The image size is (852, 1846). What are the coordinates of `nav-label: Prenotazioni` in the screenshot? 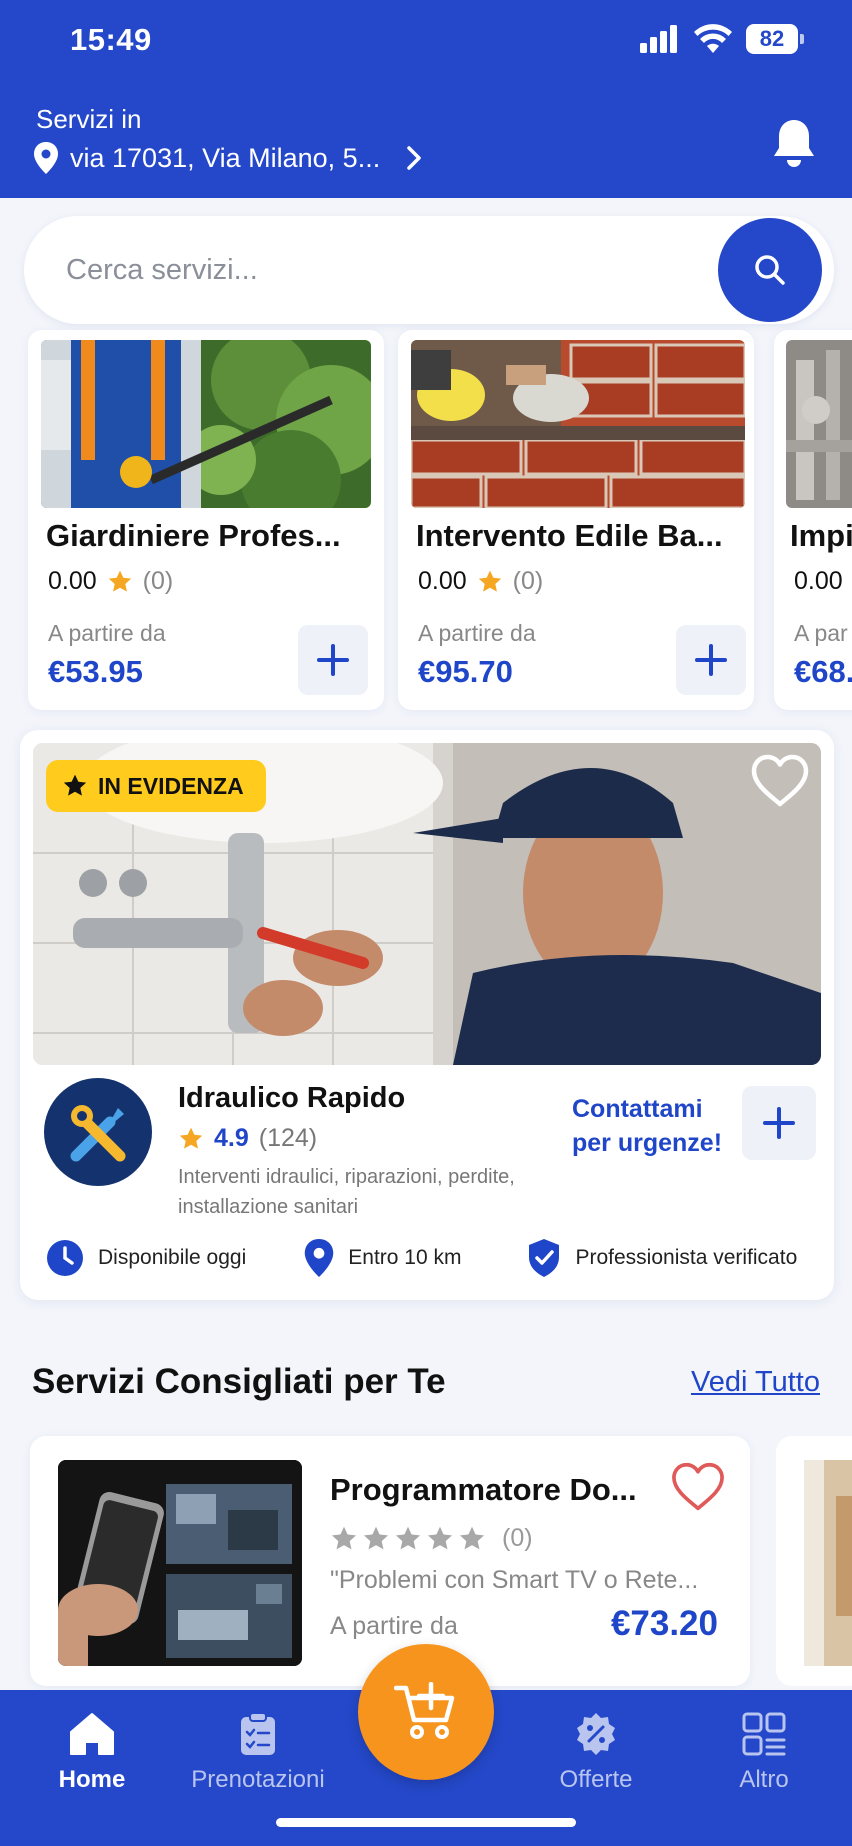 It's located at (258, 1779).